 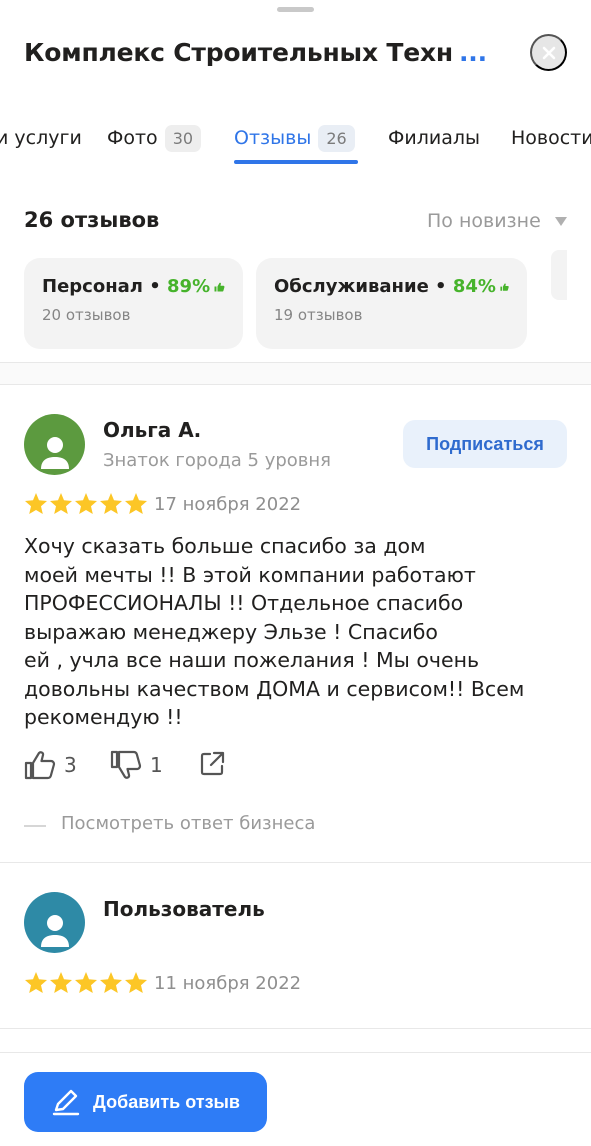 I want to click on sort-label: По новизне, so click(x=484, y=221).